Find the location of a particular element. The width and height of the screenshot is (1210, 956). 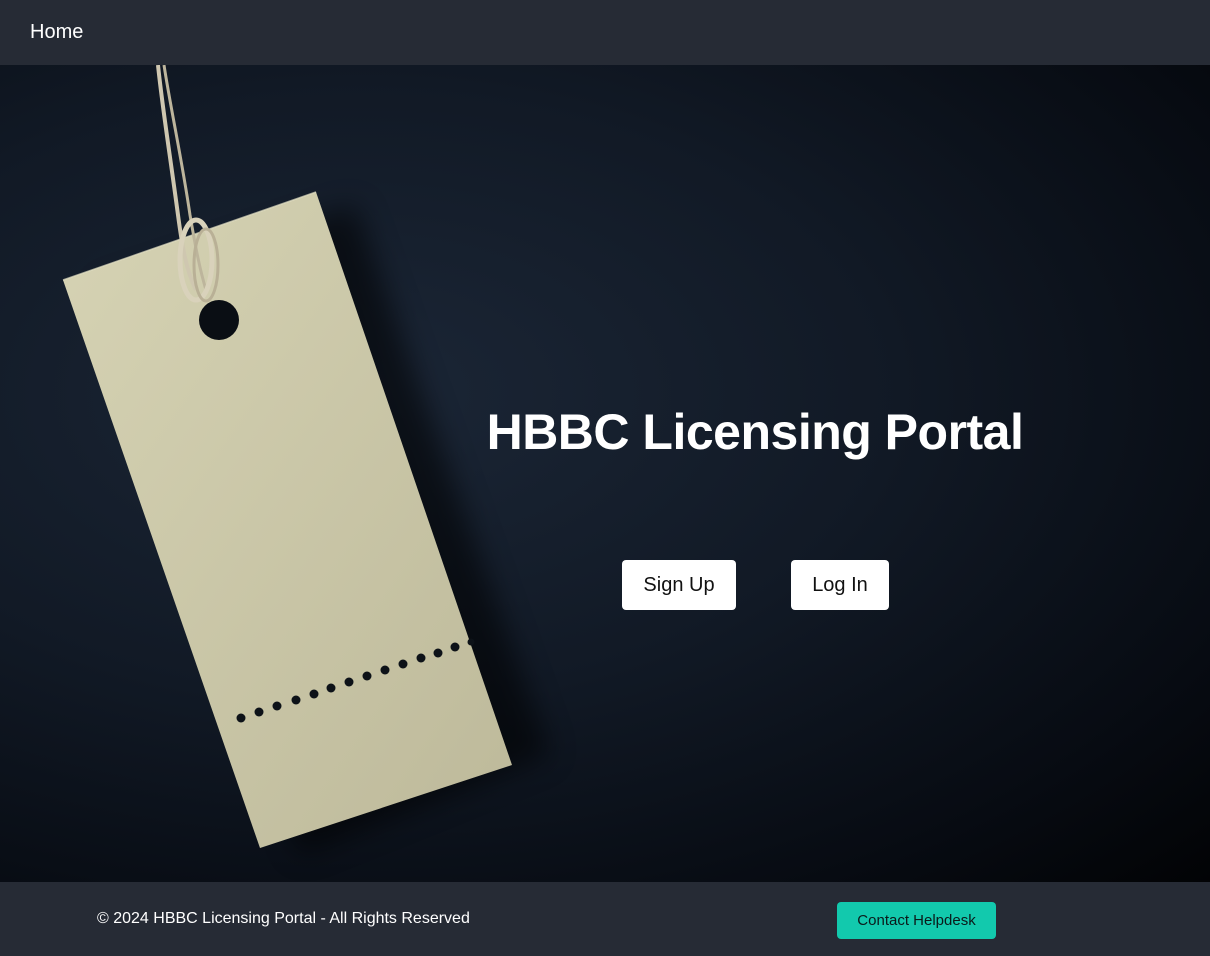

contact-helpdesk-button: Contact Helpdesk is located at coordinates (916, 920).